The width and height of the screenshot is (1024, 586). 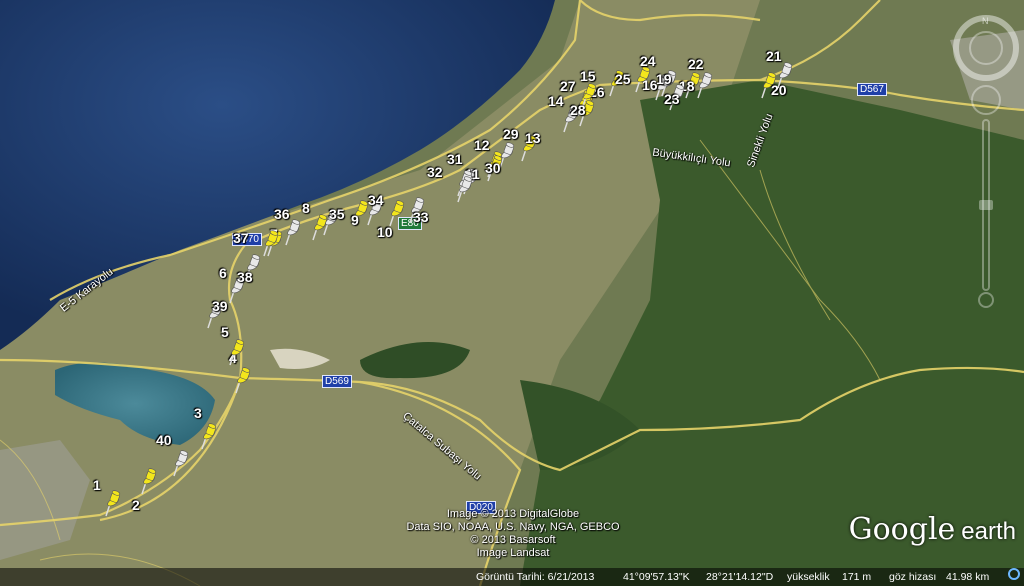 I want to click on placemark-label: 36, so click(x=282, y=214).